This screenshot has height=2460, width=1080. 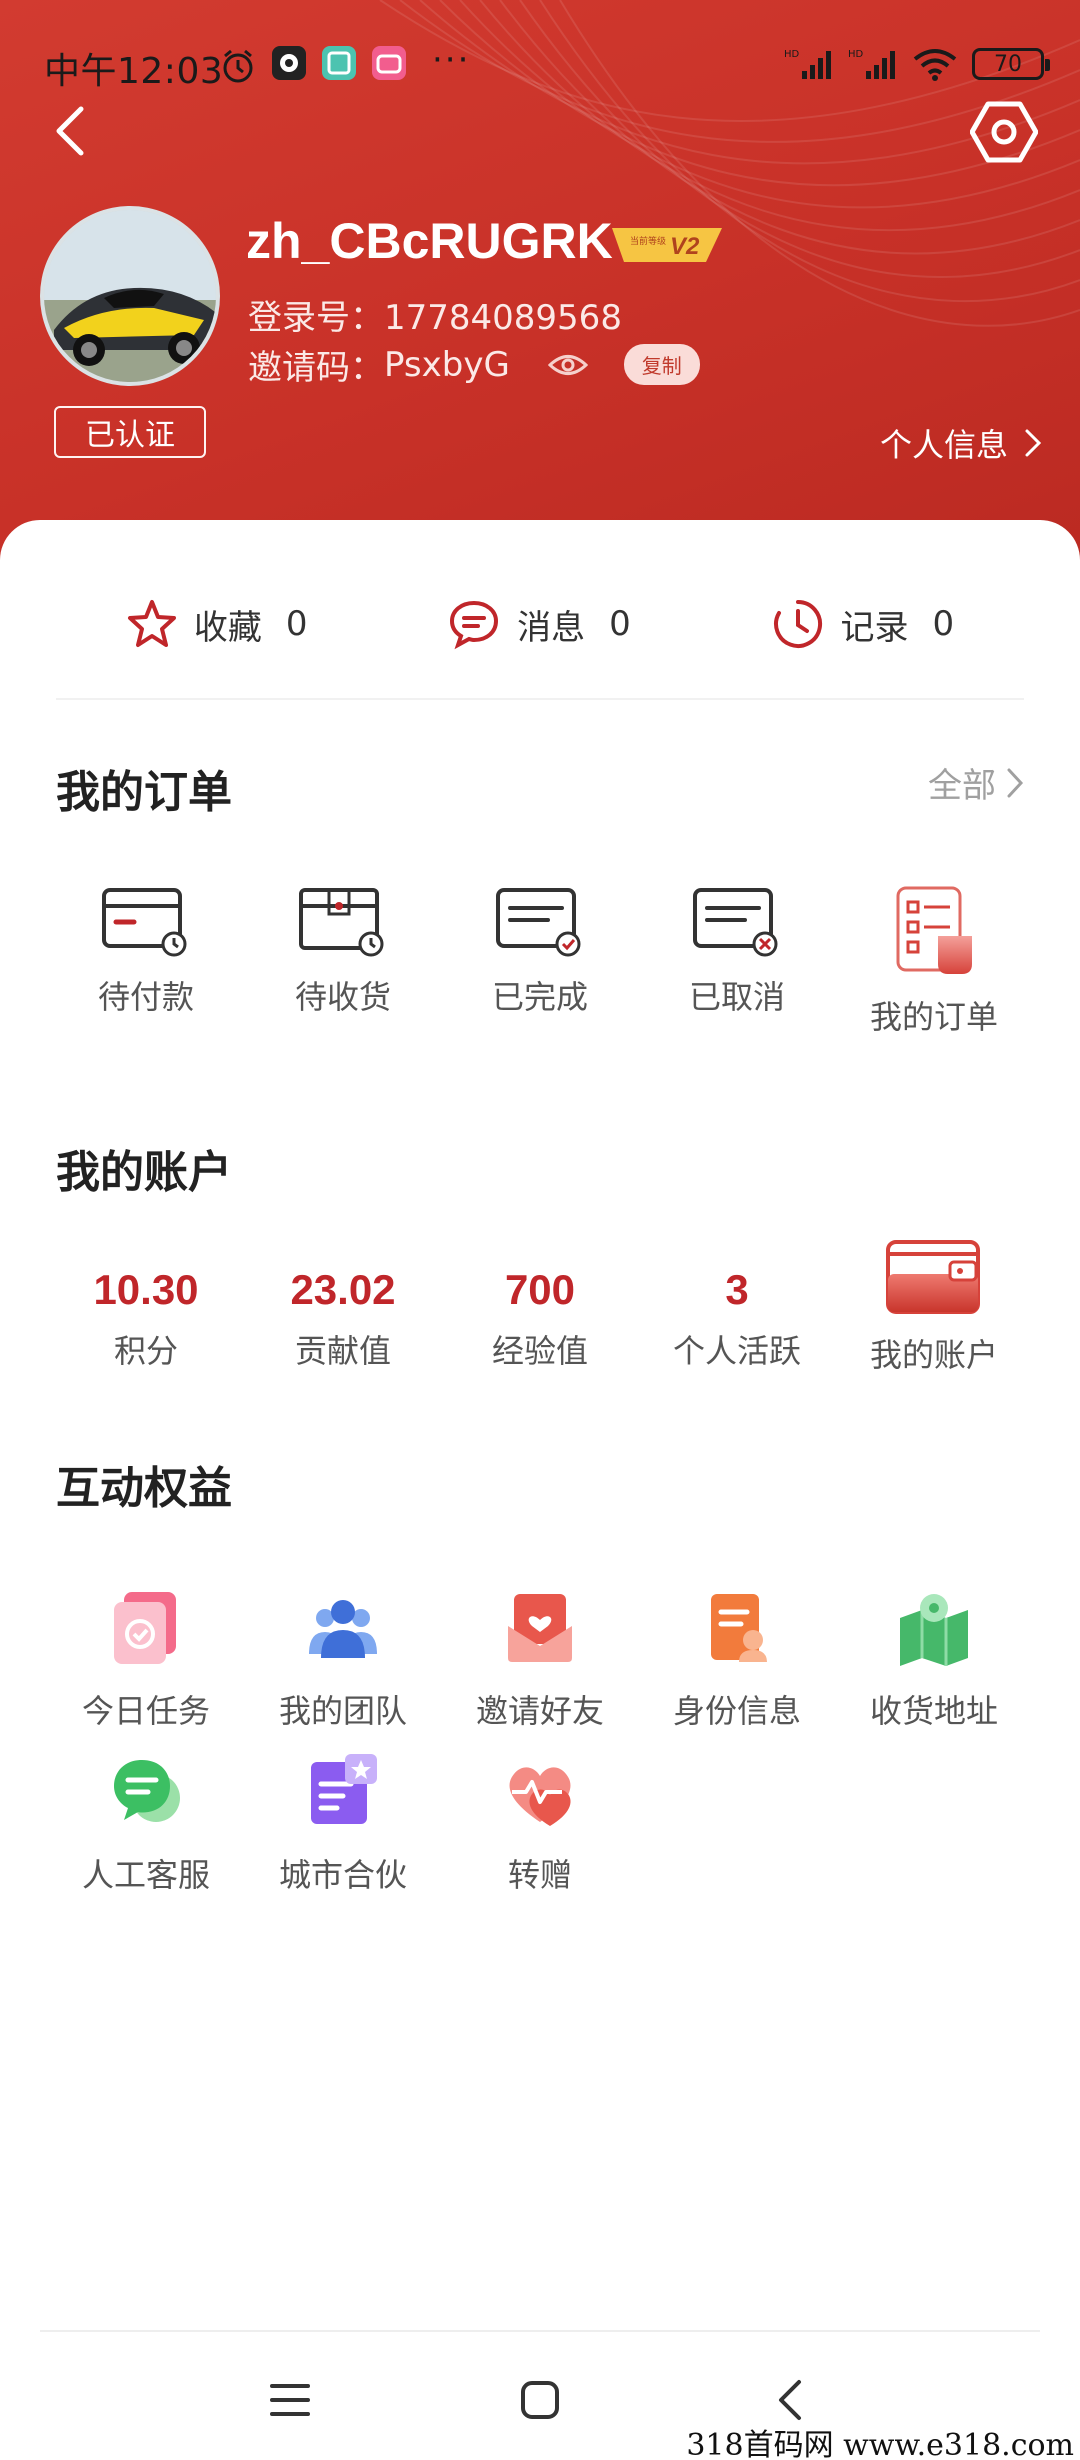 What do you see at coordinates (451, 60) in the screenshot?
I see `more-notifications-dots: ···` at bounding box center [451, 60].